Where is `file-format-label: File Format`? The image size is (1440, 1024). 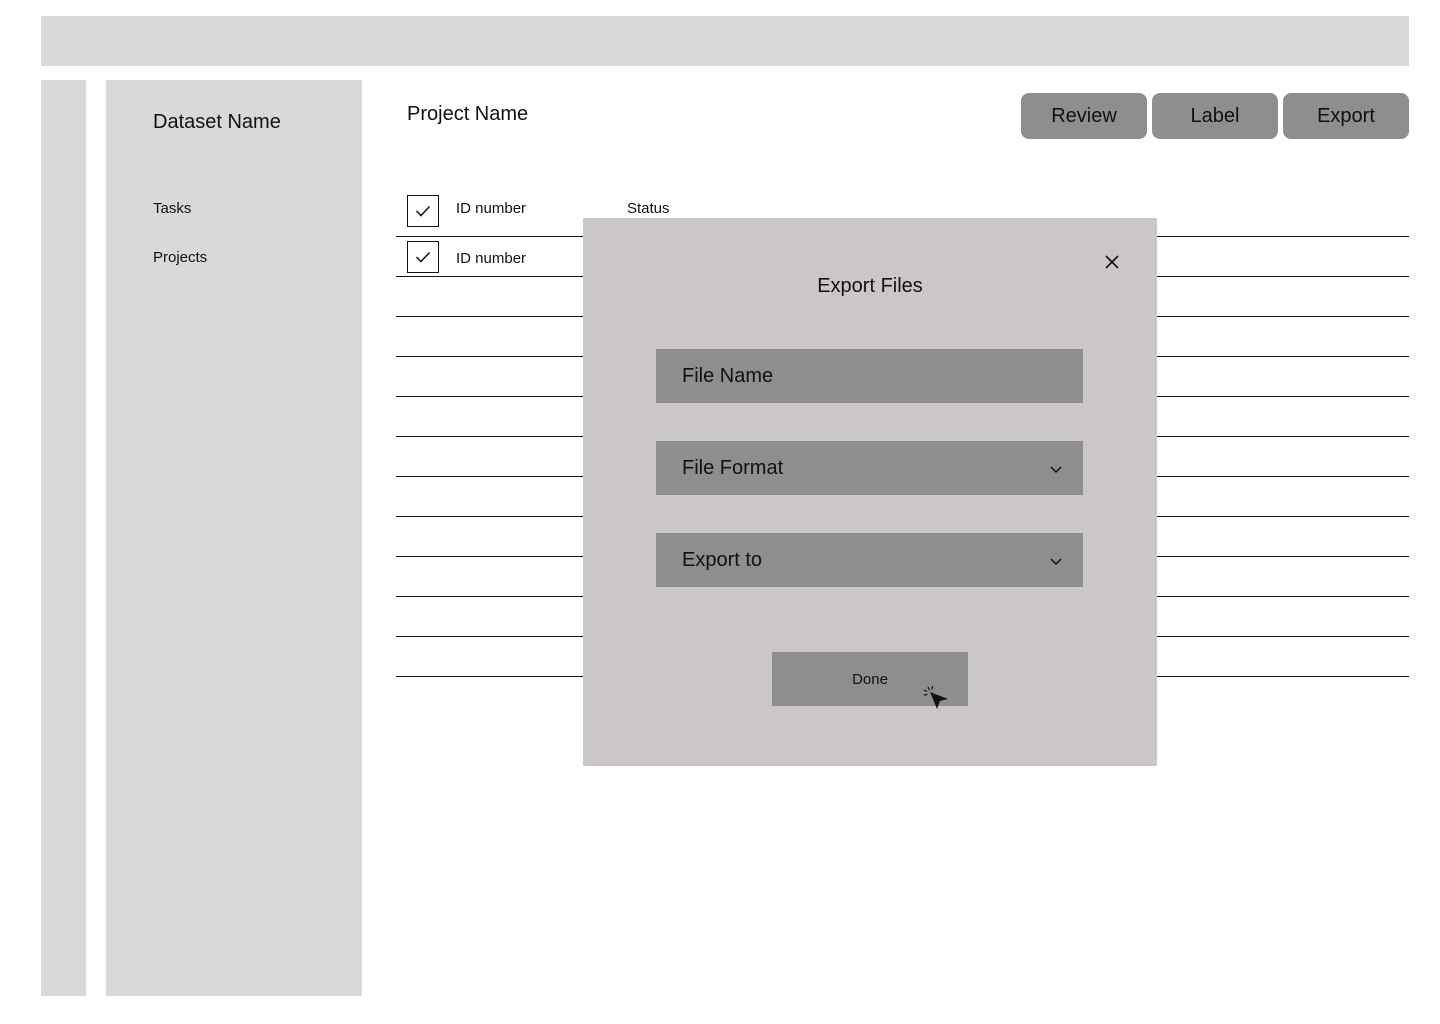 file-format-label: File Format is located at coordinates (733, 467).